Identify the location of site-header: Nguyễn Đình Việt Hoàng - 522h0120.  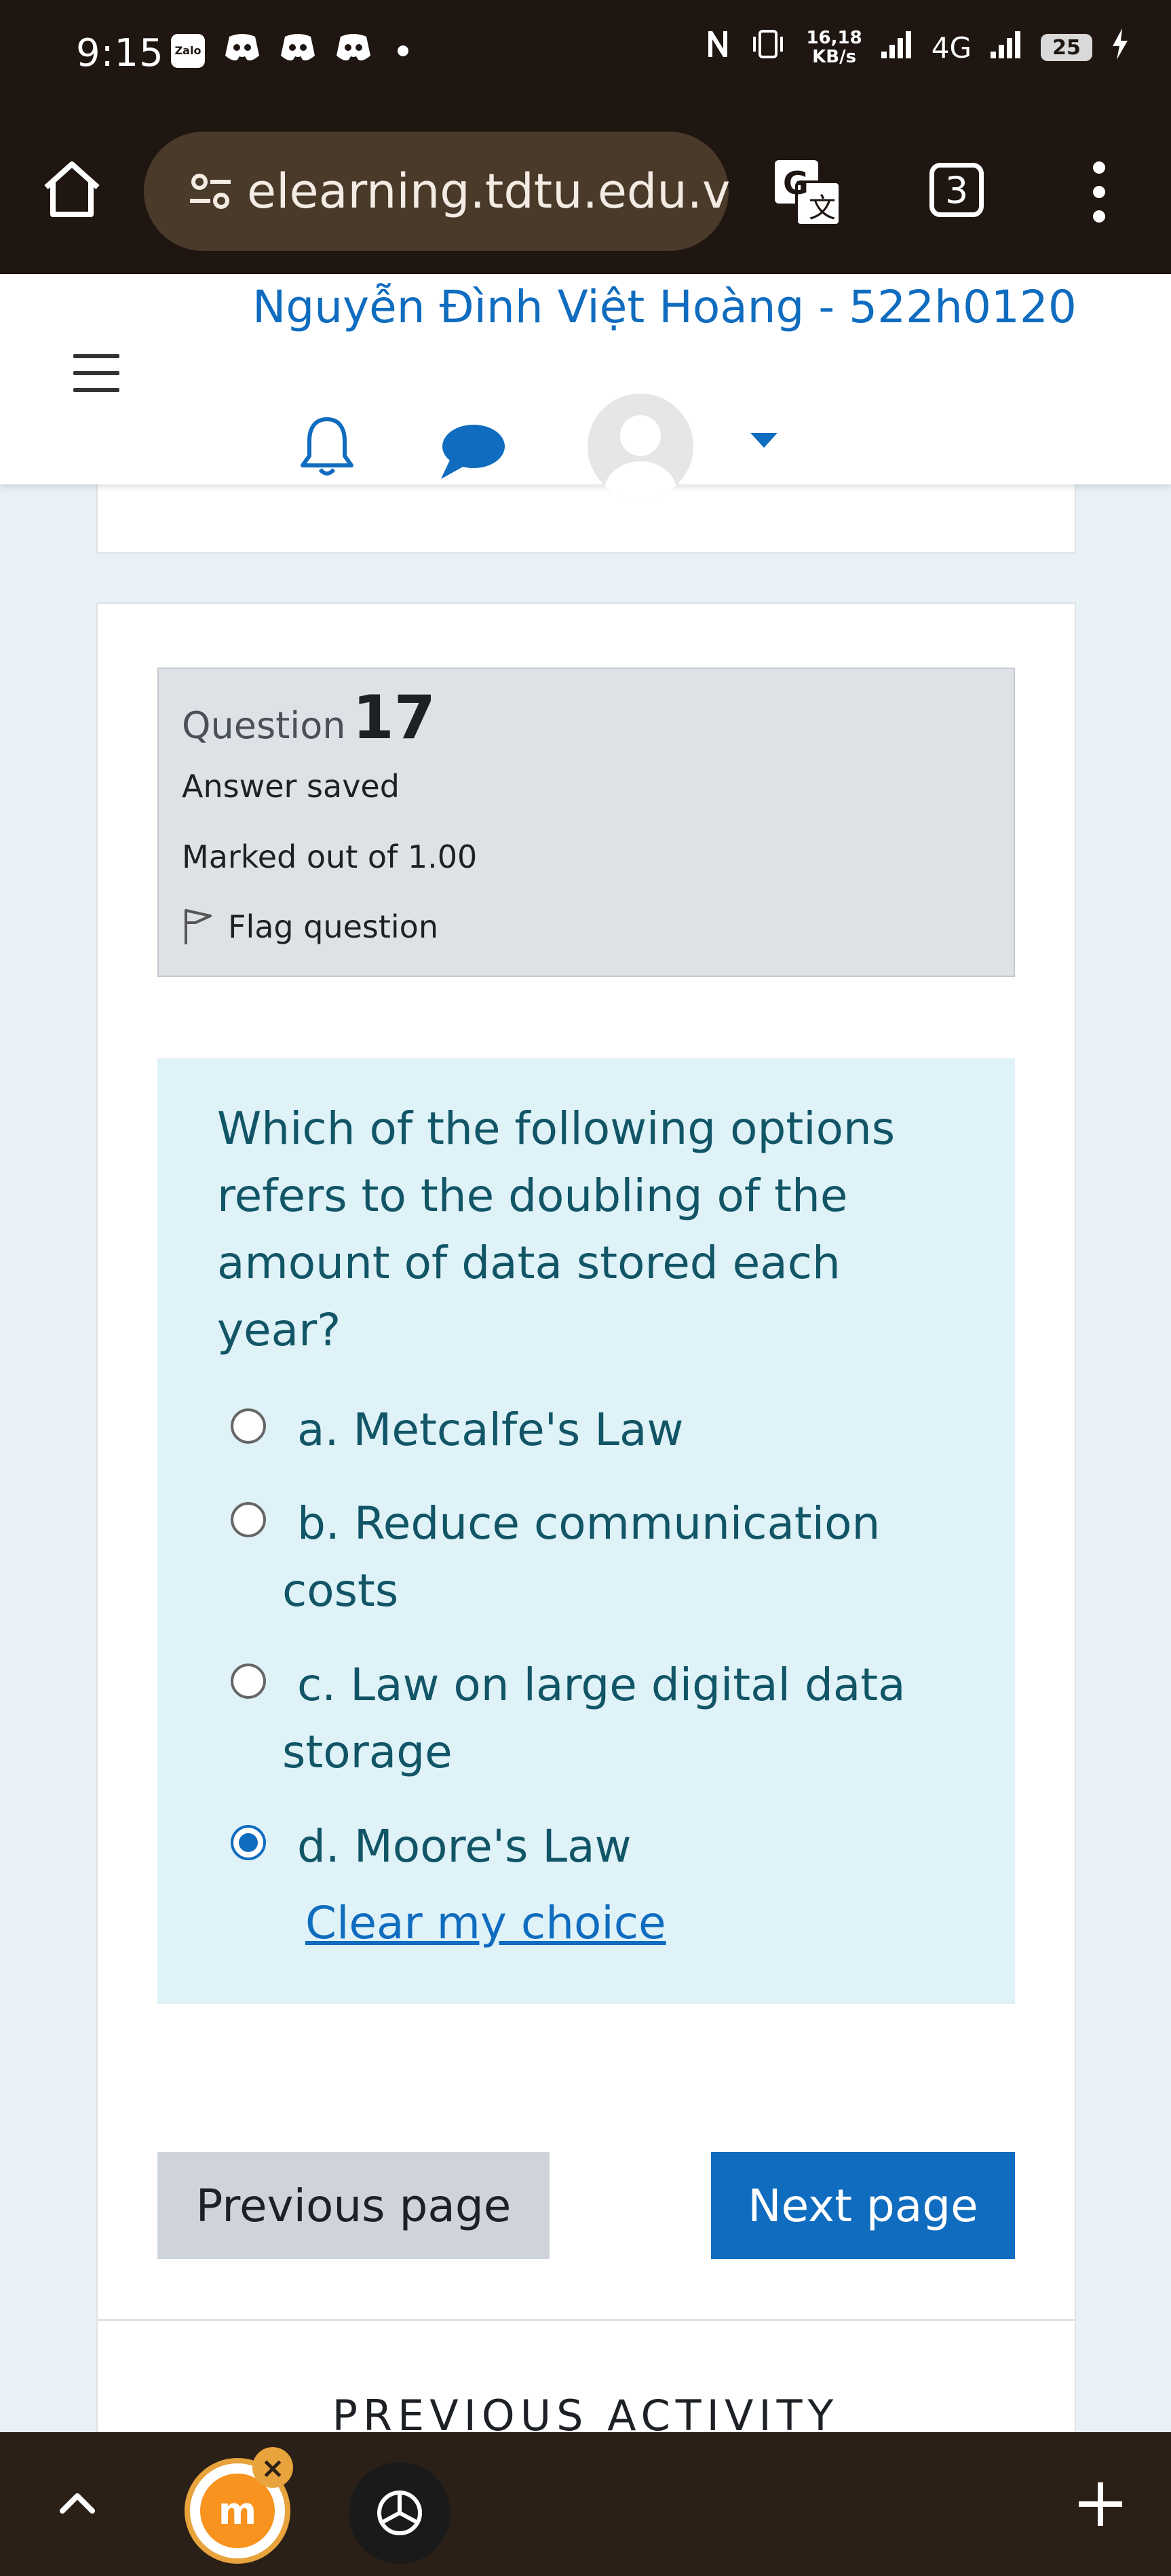
(585, 386).